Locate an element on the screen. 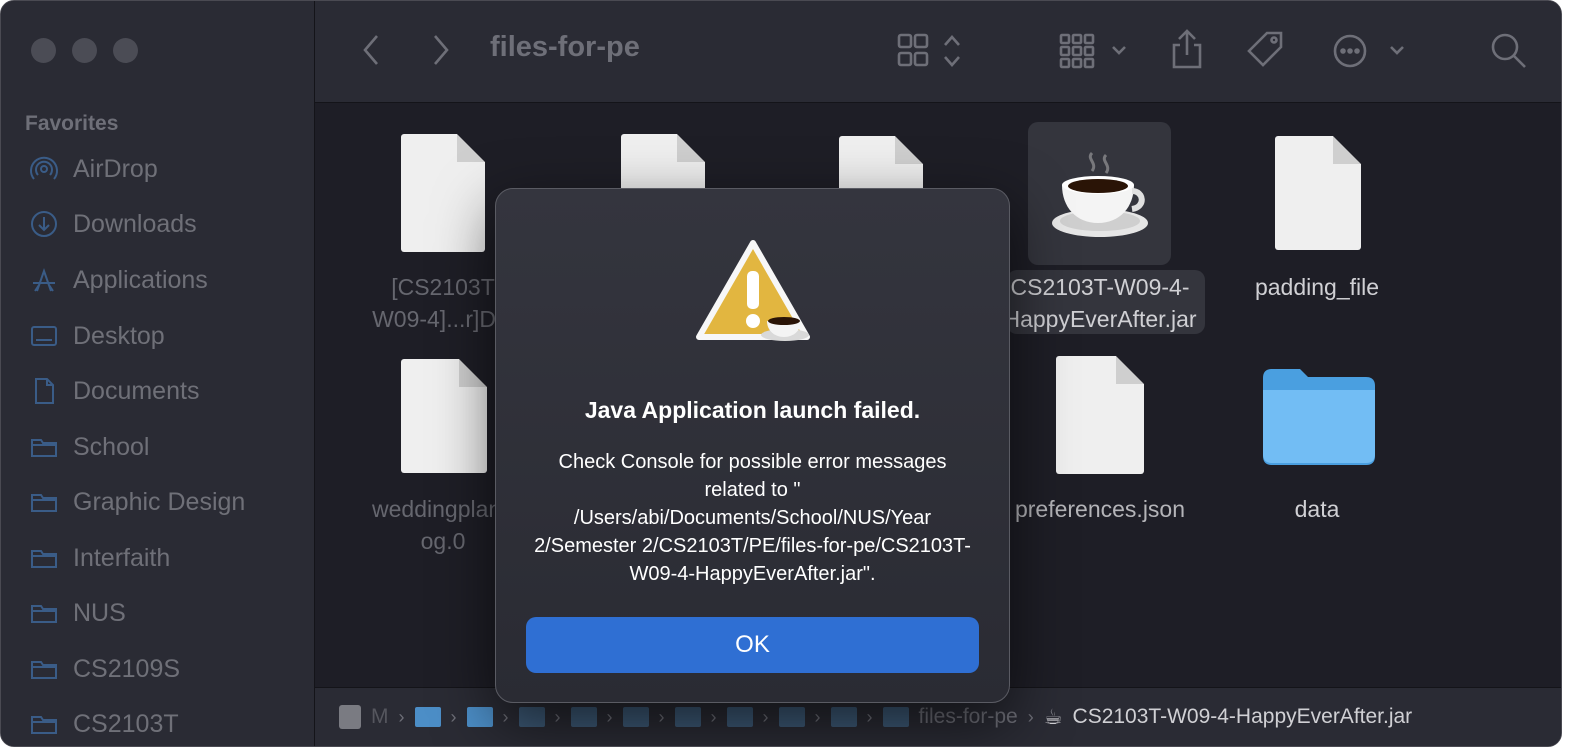  tag-button is located at coordinates (1266, 50).